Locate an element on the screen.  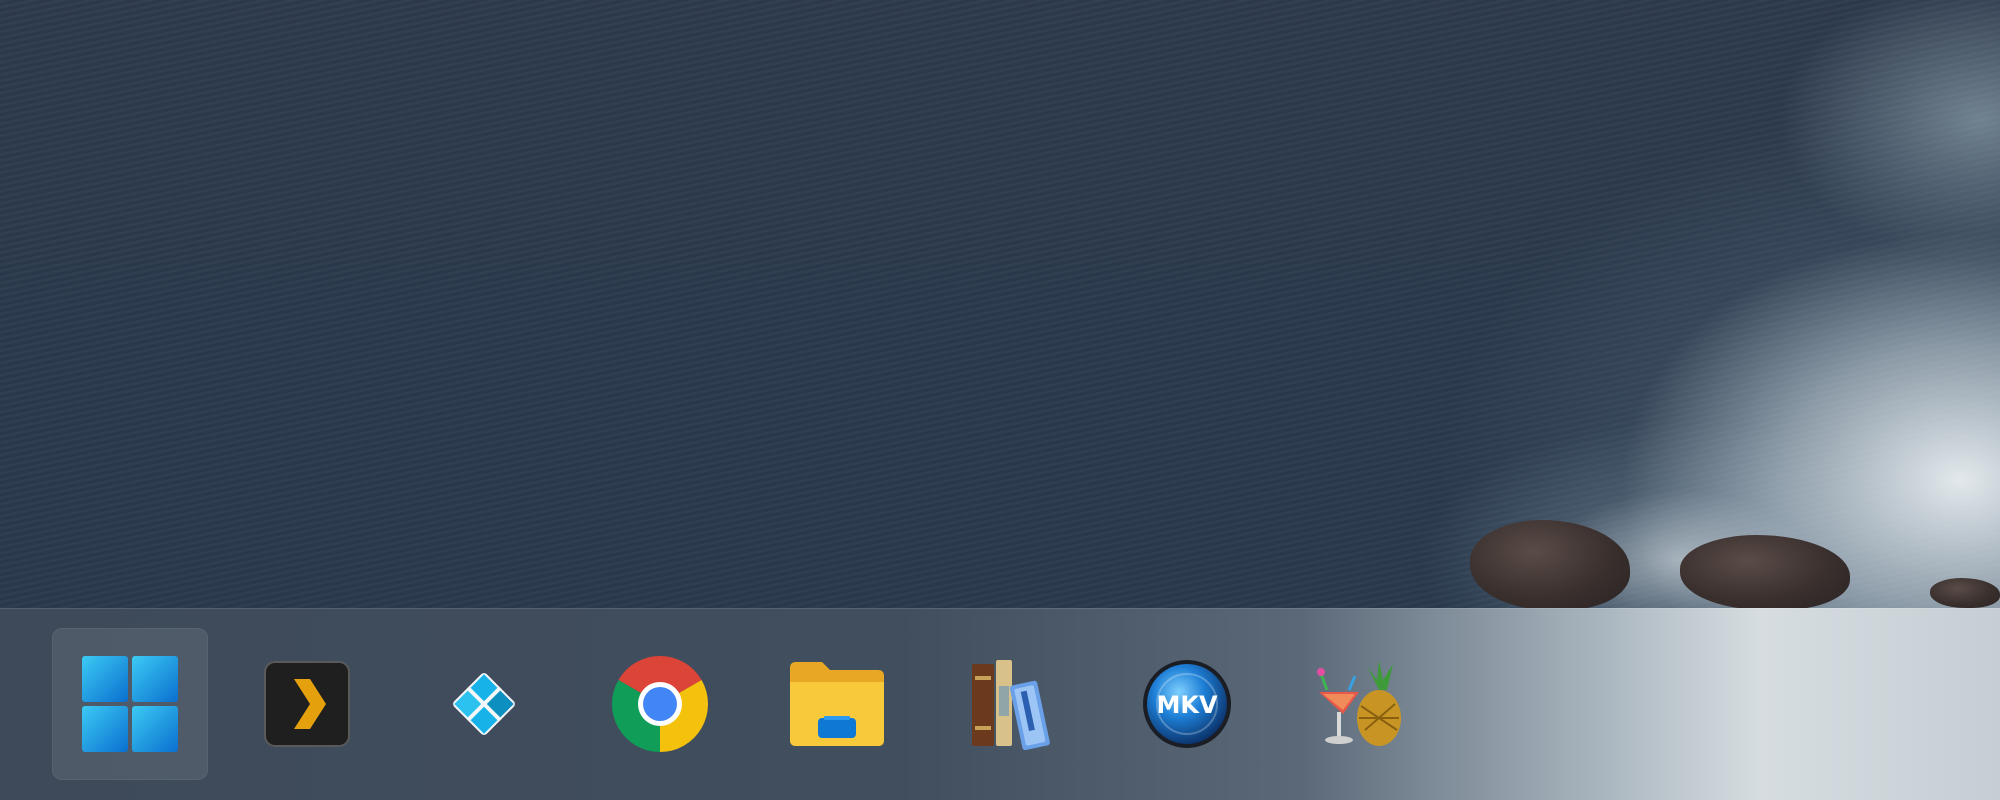
kodi-icon is located at coordinates (484, 704).